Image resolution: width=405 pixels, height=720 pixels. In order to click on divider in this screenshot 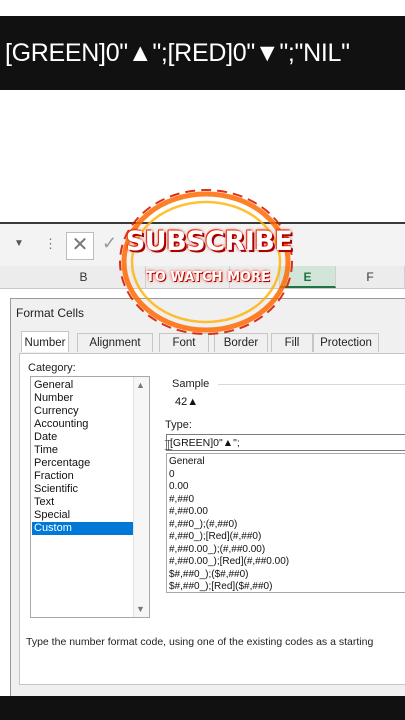, I will do `click(311, 384)`.